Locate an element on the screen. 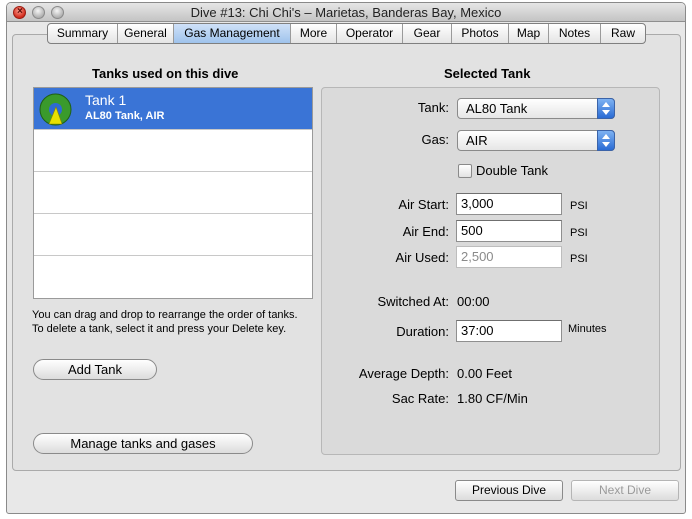 The height and width of the screenshot is (519, 692). sac-rate-value: 1.80 CF/Min is located at coordinates (492, 398).